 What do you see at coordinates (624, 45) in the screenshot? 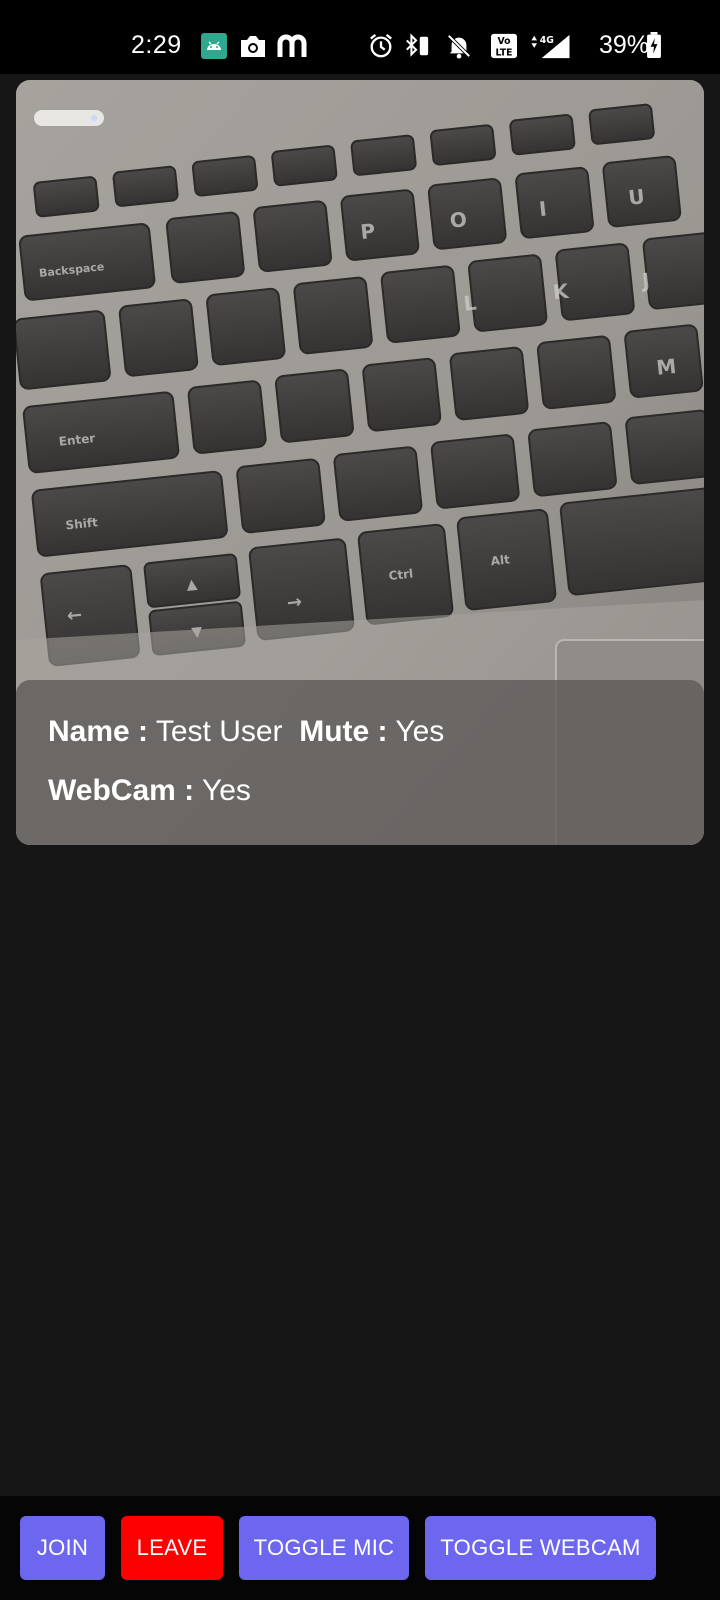
I see `battery-percent: 39%` at bounding box center [624, 45].